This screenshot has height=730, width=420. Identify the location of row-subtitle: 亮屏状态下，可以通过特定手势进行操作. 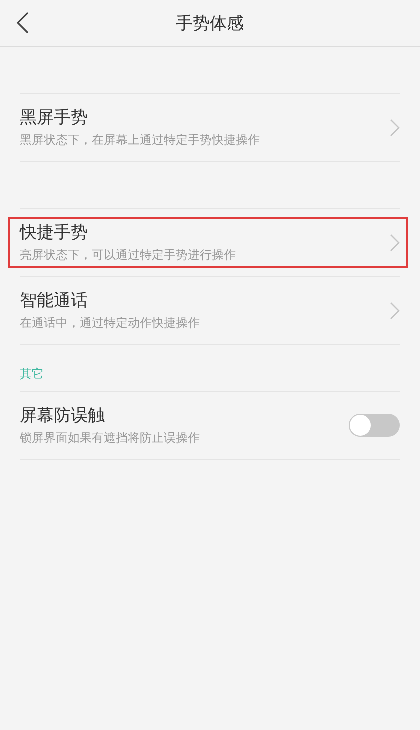
(128, 255).